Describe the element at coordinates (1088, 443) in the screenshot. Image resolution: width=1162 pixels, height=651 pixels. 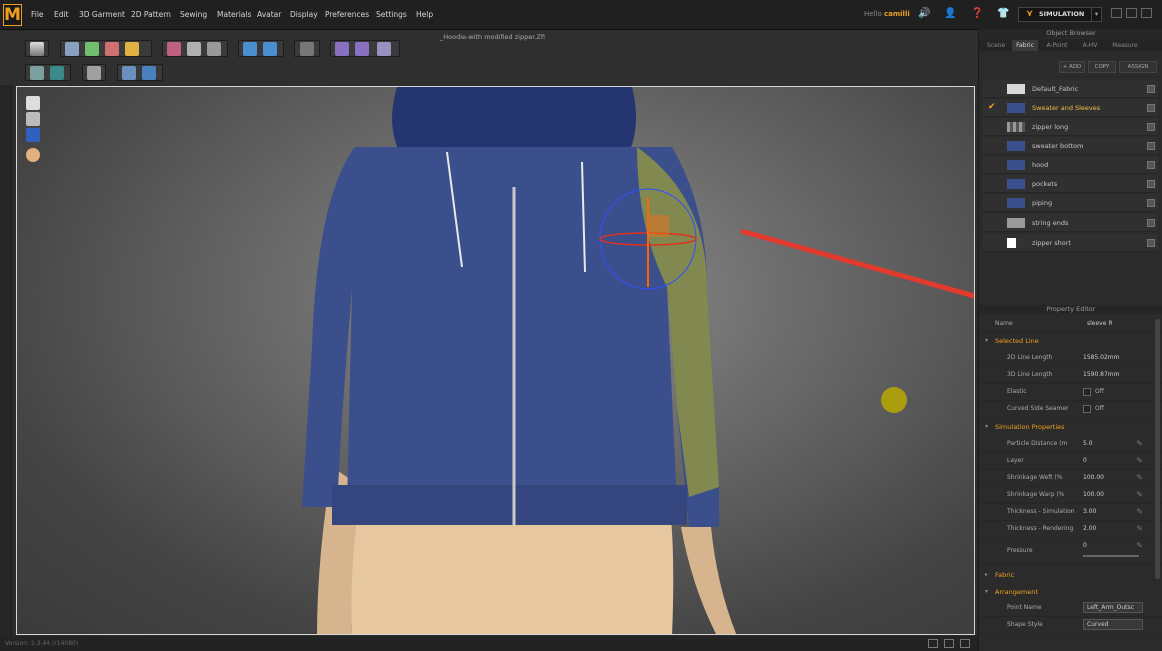
I see `property-value: 5.0` at that location.